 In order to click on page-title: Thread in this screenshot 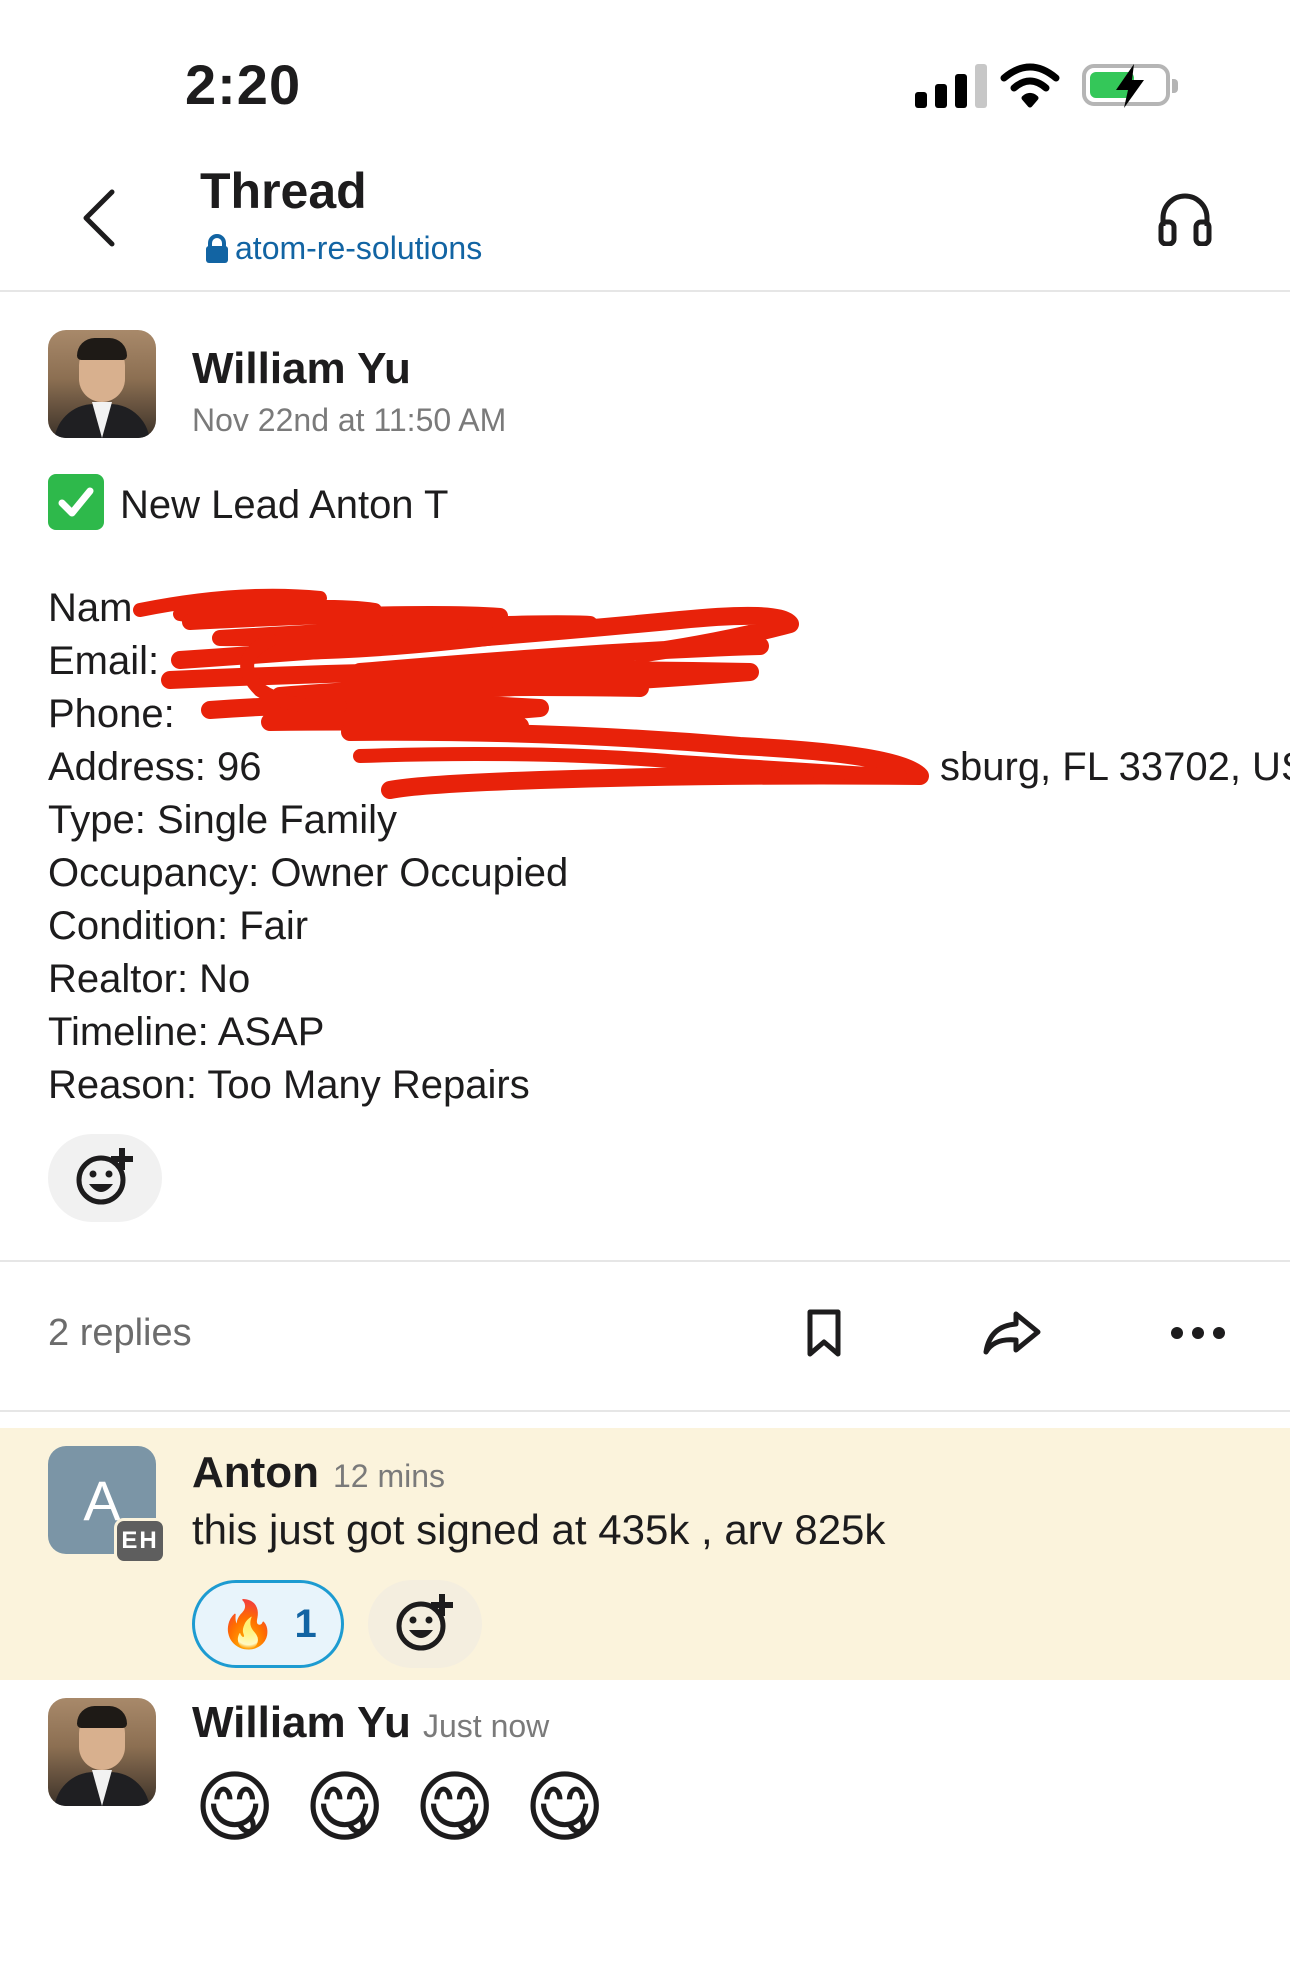, I will do `click(283, 191)`.